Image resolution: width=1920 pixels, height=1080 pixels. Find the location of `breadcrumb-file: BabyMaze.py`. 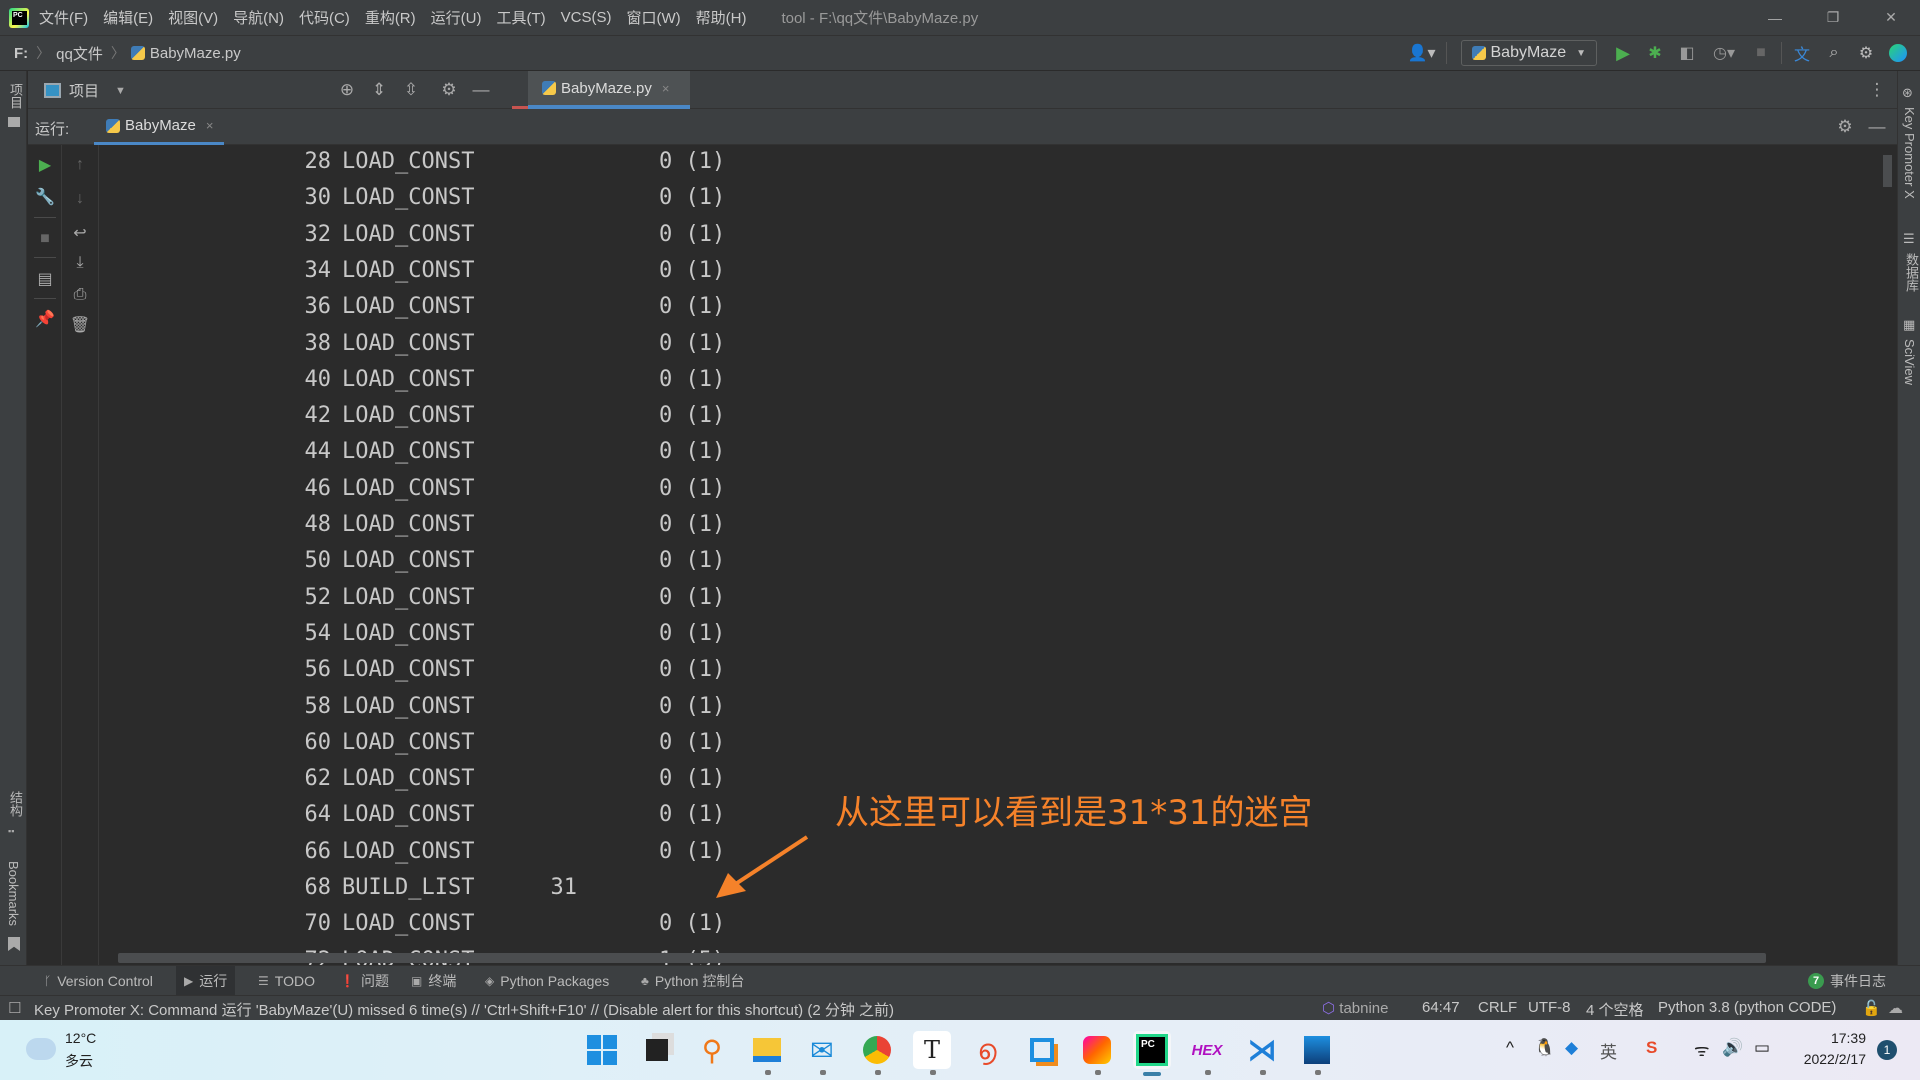

breadcrumb-file: BabyMaze.py is located at coordinates (183, 53).